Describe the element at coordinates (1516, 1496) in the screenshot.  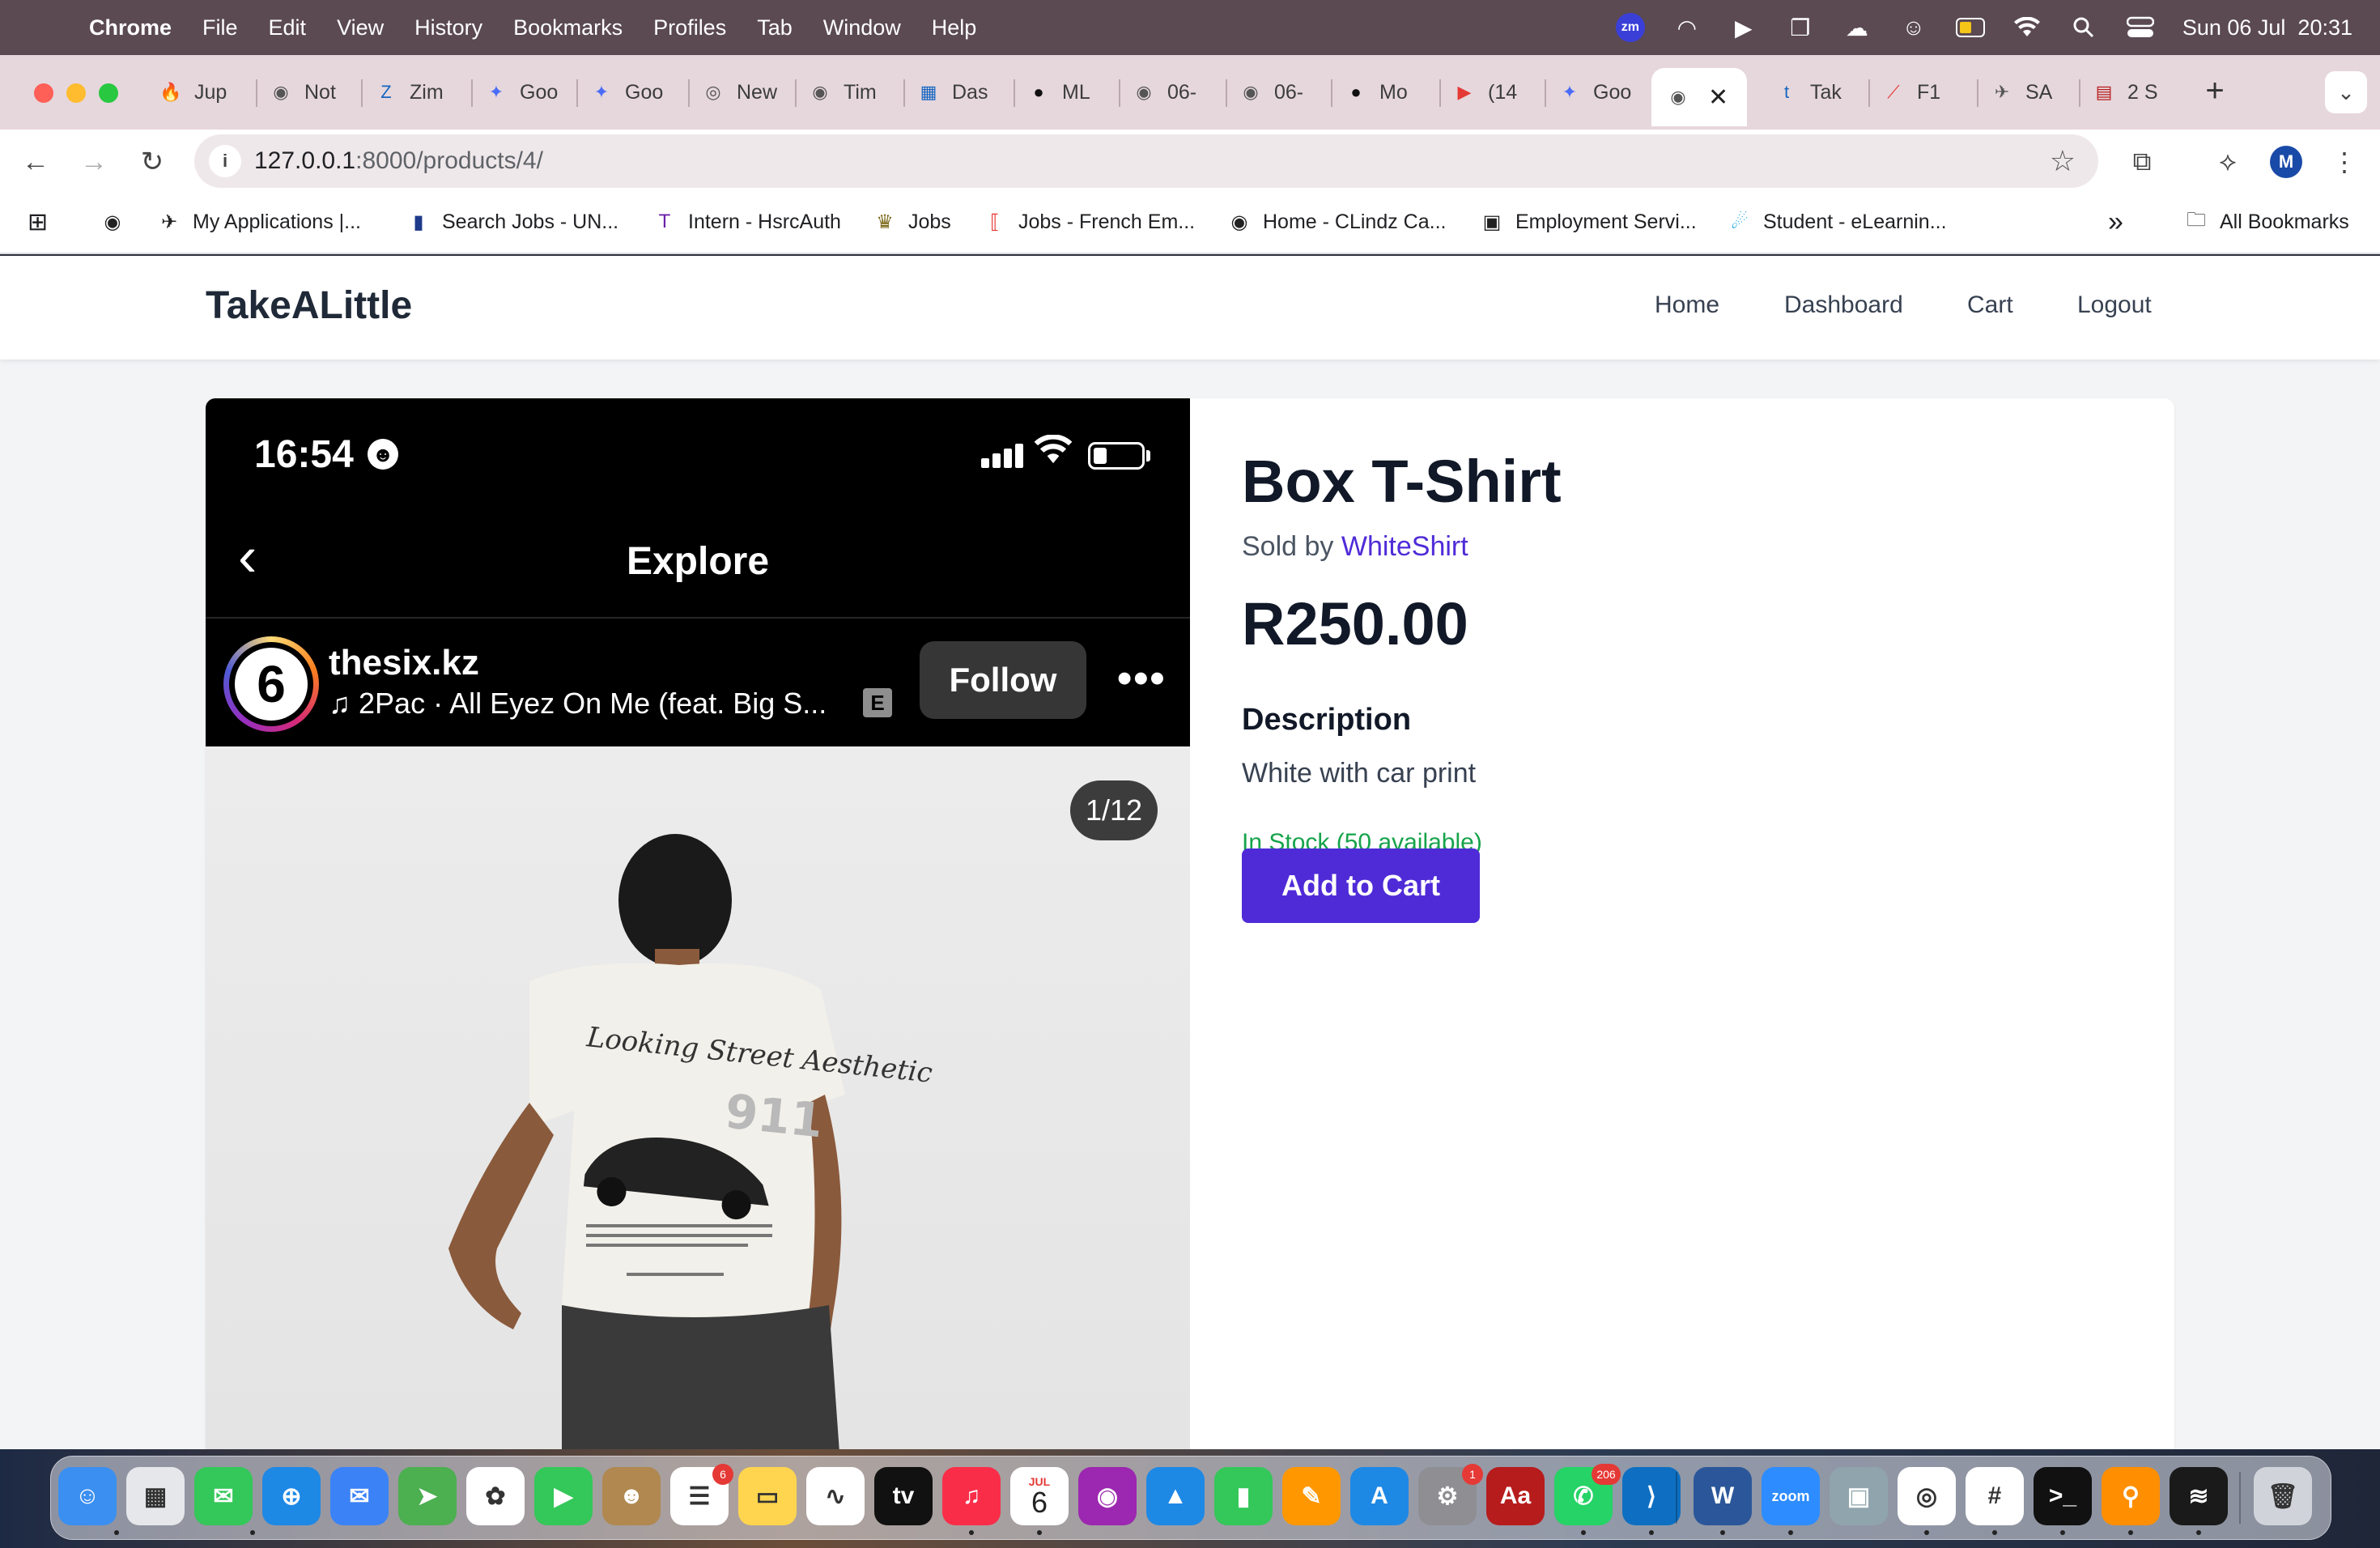
I see `dictionary-icon: Aa` at that location.